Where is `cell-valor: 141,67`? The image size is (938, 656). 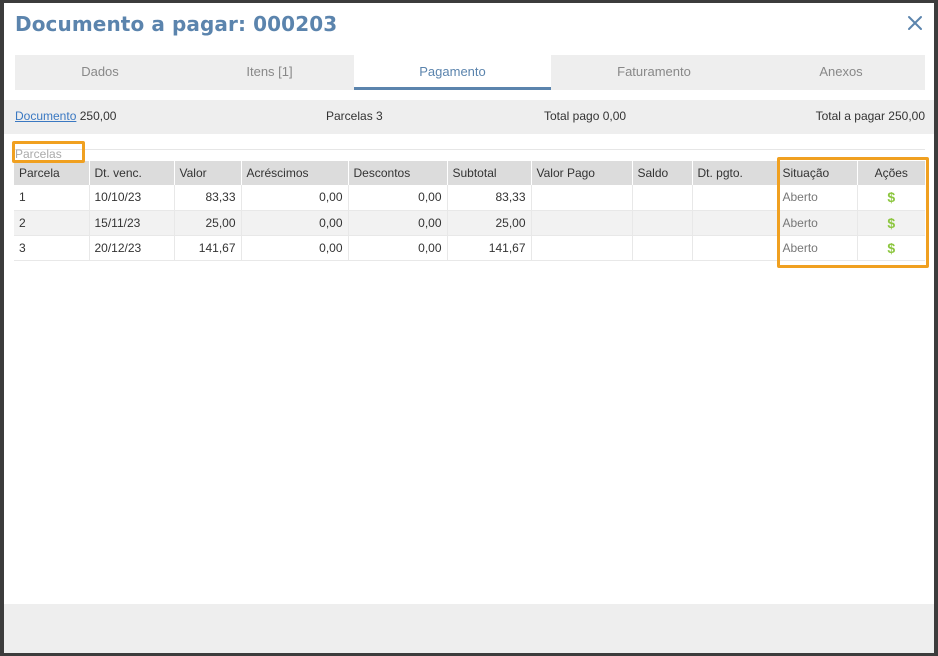 cell-valor: 141,67 is located at coordinates (208, 248).